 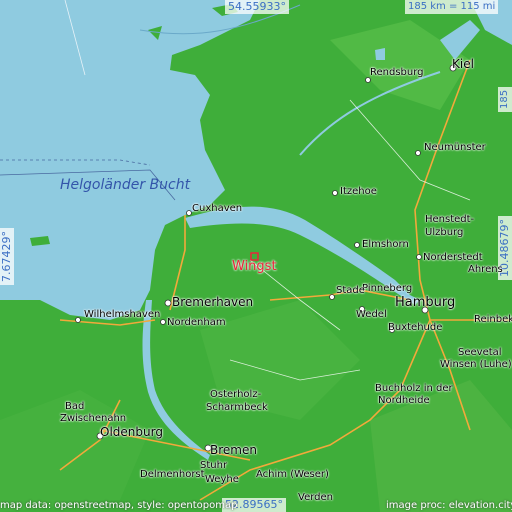 What do you see at coordinates (444, 232) in the screenshot?
I see `place-ulzburg: Ulzburg` at bounding box center [444, 232].